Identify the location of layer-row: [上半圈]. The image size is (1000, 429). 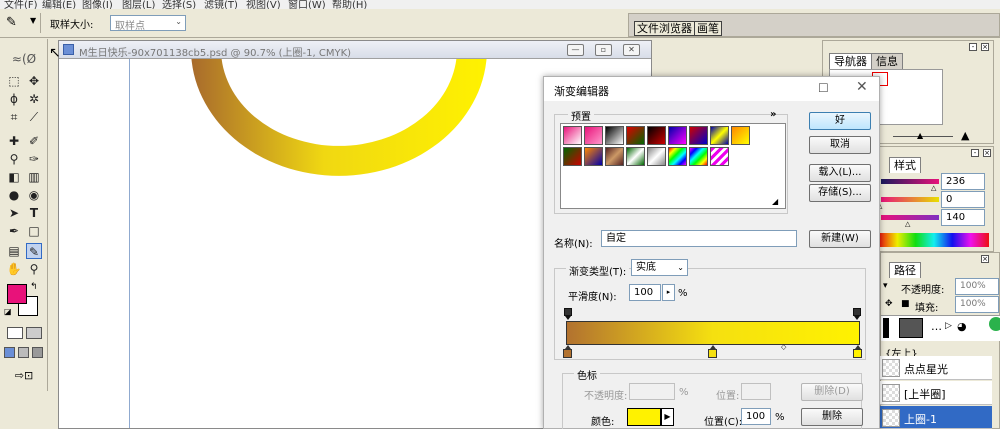
(936, 393).